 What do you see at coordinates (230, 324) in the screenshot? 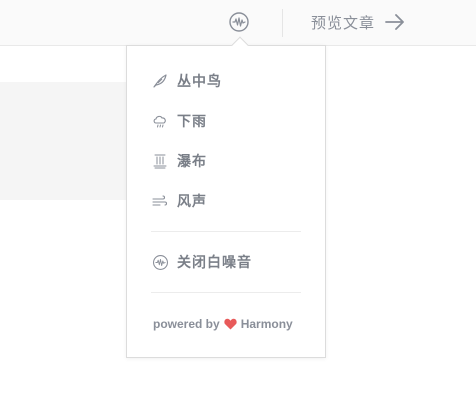
I see `heart-icon` at bounding box center [230, 324].